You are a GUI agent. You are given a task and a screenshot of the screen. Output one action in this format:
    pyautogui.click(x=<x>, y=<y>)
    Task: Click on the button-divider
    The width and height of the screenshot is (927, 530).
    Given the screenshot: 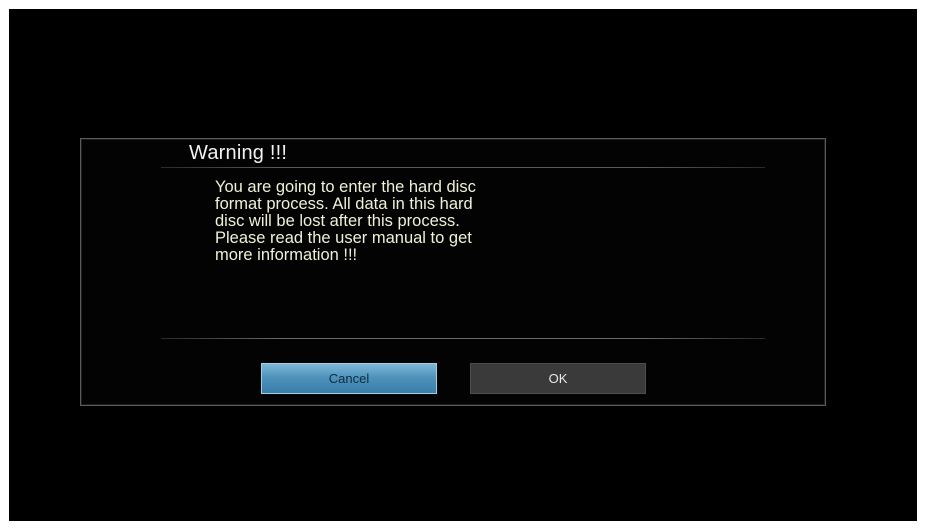 What is the action you would take?
    pyautogui.click(x=463, y=338)
    